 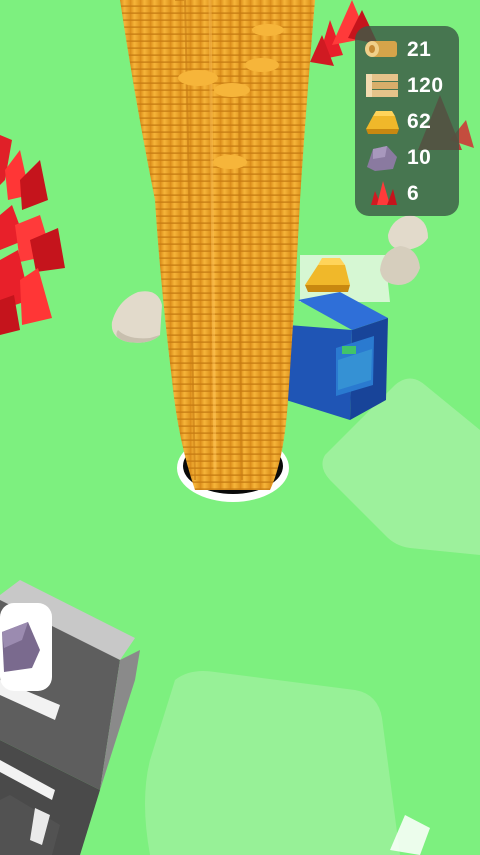 I want to click on resource-row-logs: 21, so click(x=407, y=50).